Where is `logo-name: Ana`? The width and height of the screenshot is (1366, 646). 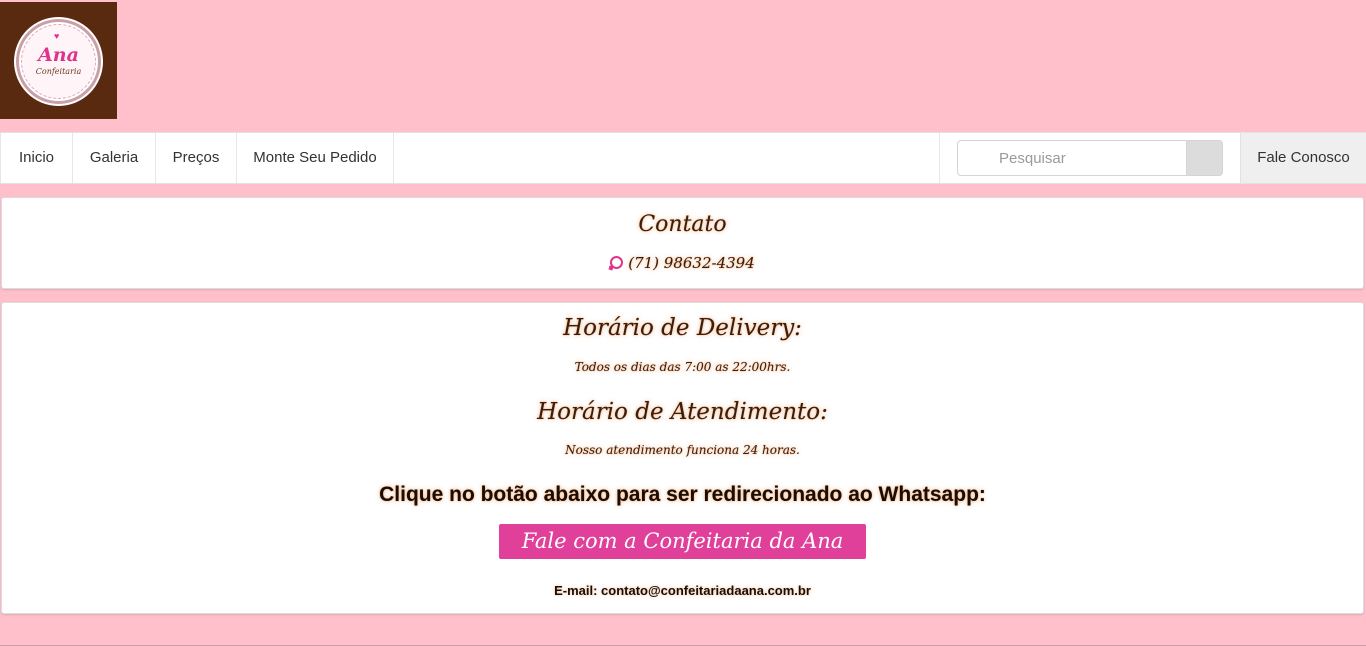 logo-name: Ana is located at coordinates (58, 55).